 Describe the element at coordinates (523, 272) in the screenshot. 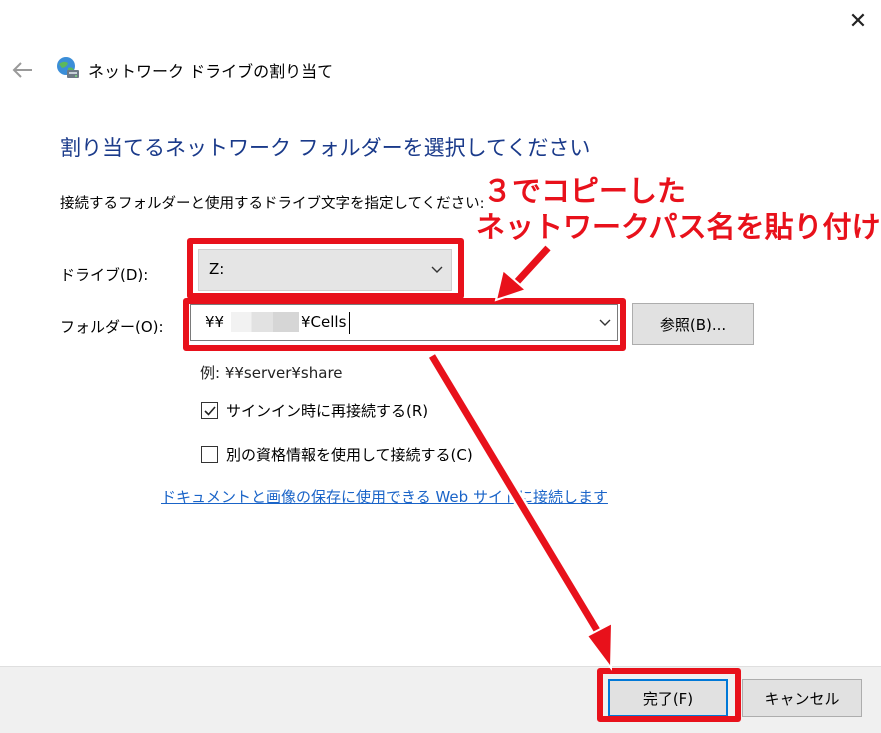

I see `arrow-to-folder` at that location.